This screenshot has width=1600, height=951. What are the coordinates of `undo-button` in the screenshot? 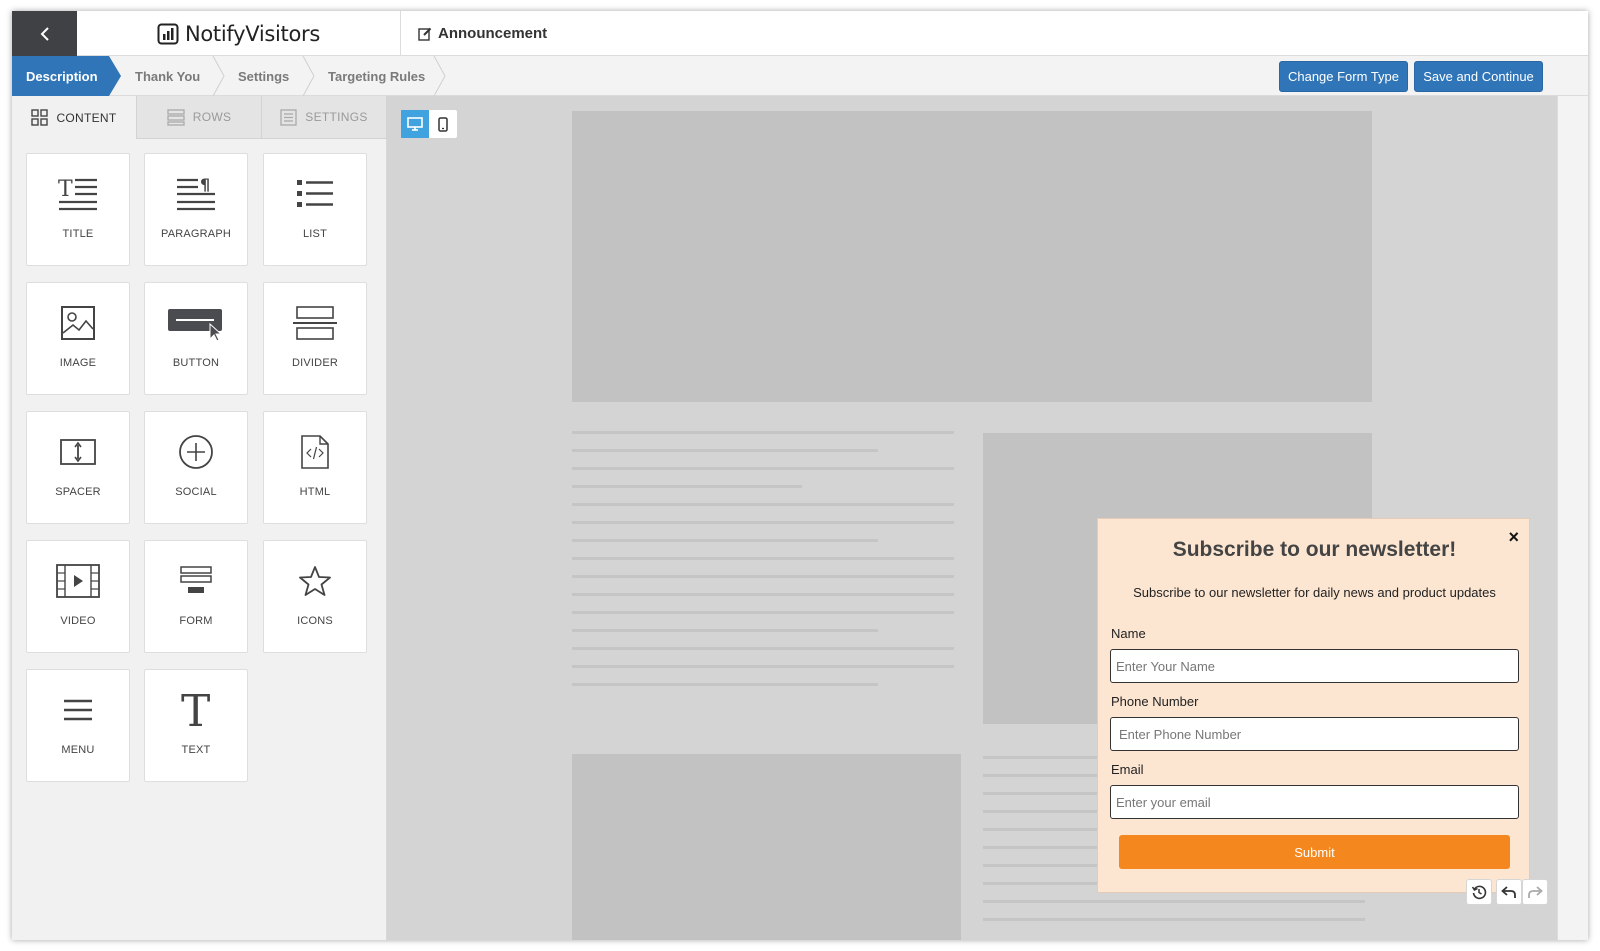 It's located at (1509, 892).